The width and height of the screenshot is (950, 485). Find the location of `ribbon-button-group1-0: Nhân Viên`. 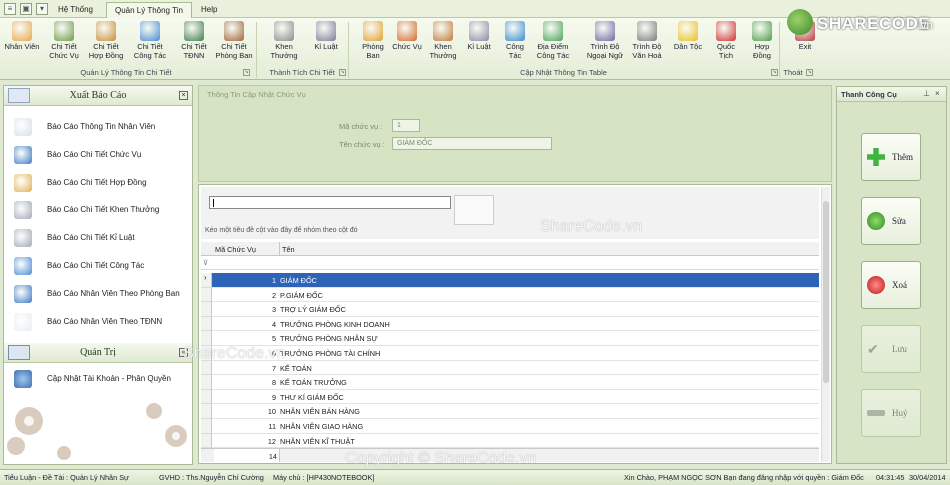

ribbon-button-group1-0: Nhân Viên is located at coordinates (22, 36).